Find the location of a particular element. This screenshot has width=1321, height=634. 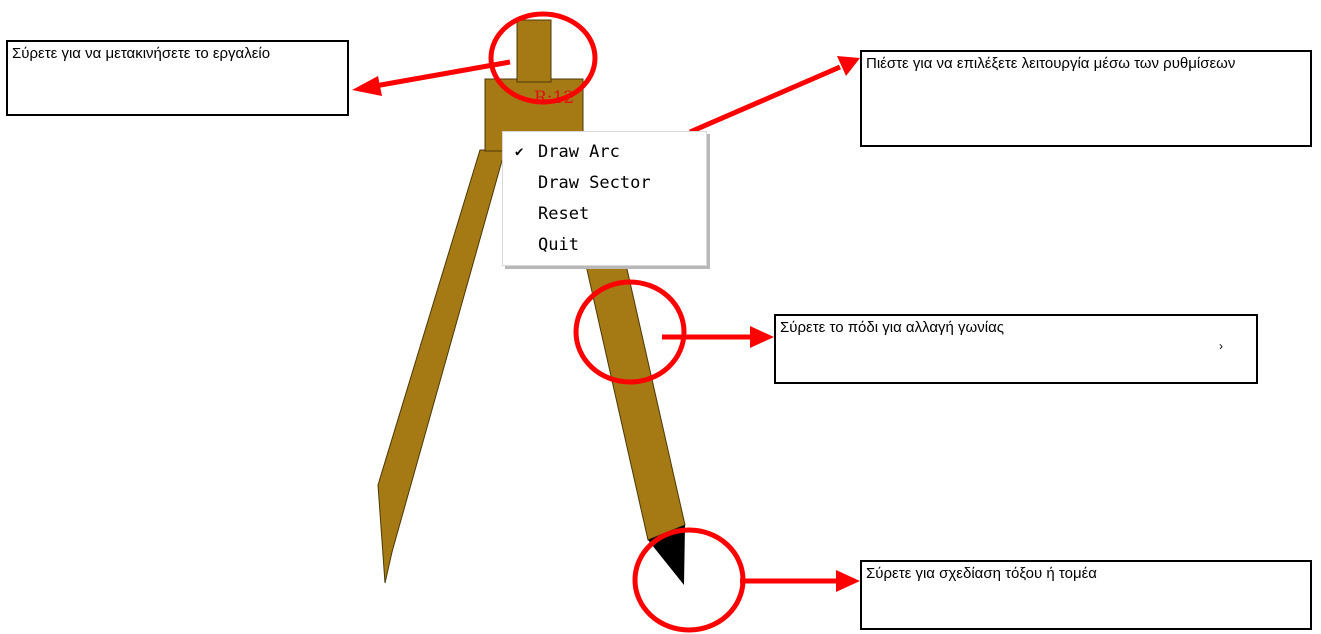

menu-item-draw-sector: Draw Sector is located at coordinates (604, 183).